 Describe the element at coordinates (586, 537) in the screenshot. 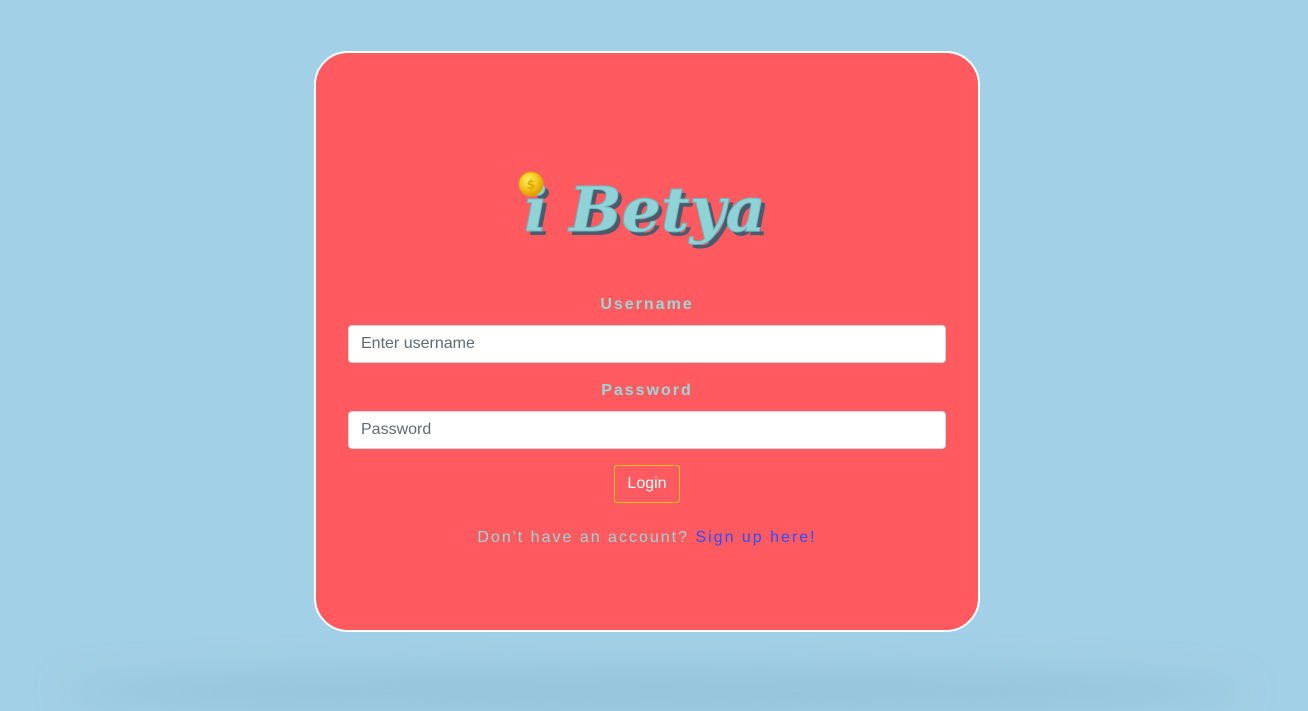

I see `signup-prompt: Don't have an account?` at that location.